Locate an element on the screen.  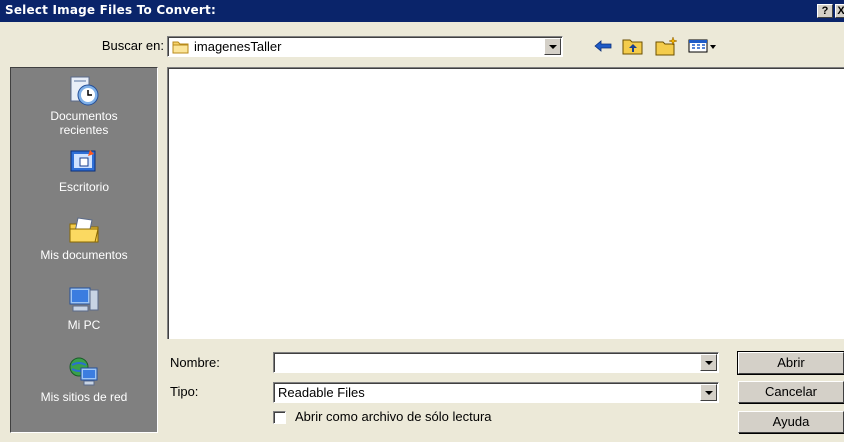
view-menu-icon is located at coordinates (703, 46).